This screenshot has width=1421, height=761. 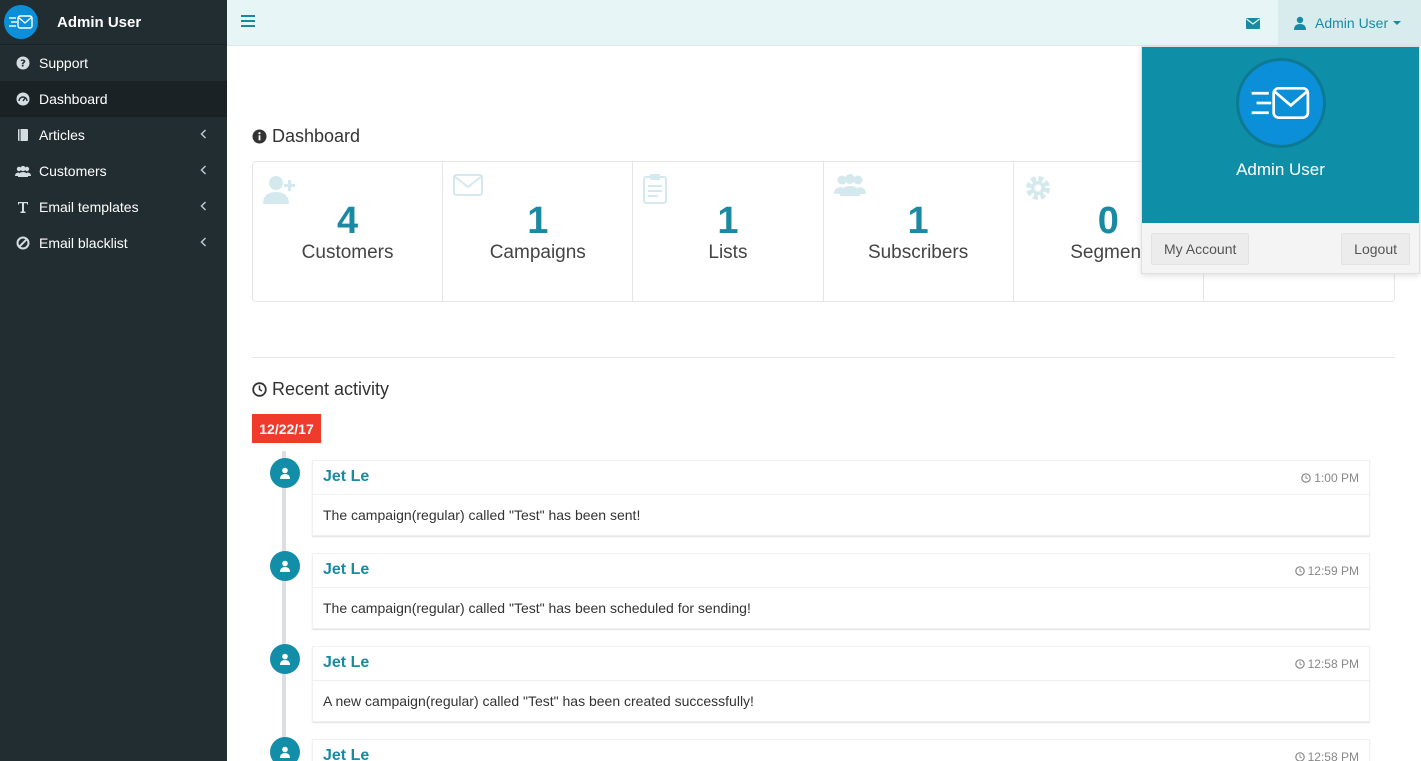 What do you see at coordinates (83, 243) in the screenshot?
I see `sidebar-item-label: Email blacklist` at bounding box center [83, 243].